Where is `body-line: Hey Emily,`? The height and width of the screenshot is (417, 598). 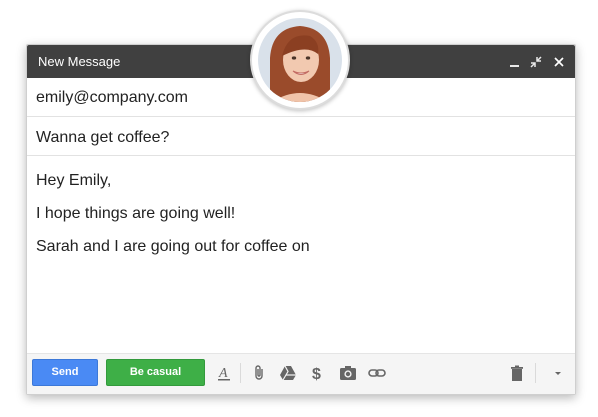 body-line: Hey Emily, is located at coordinates (74, 180).